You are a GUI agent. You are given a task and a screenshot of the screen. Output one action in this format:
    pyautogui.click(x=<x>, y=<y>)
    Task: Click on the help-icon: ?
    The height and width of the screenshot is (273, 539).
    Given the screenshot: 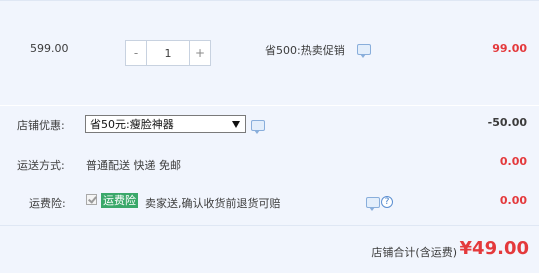 What is the action you would take?
    pyautogui.click(x=387, y=202)
    